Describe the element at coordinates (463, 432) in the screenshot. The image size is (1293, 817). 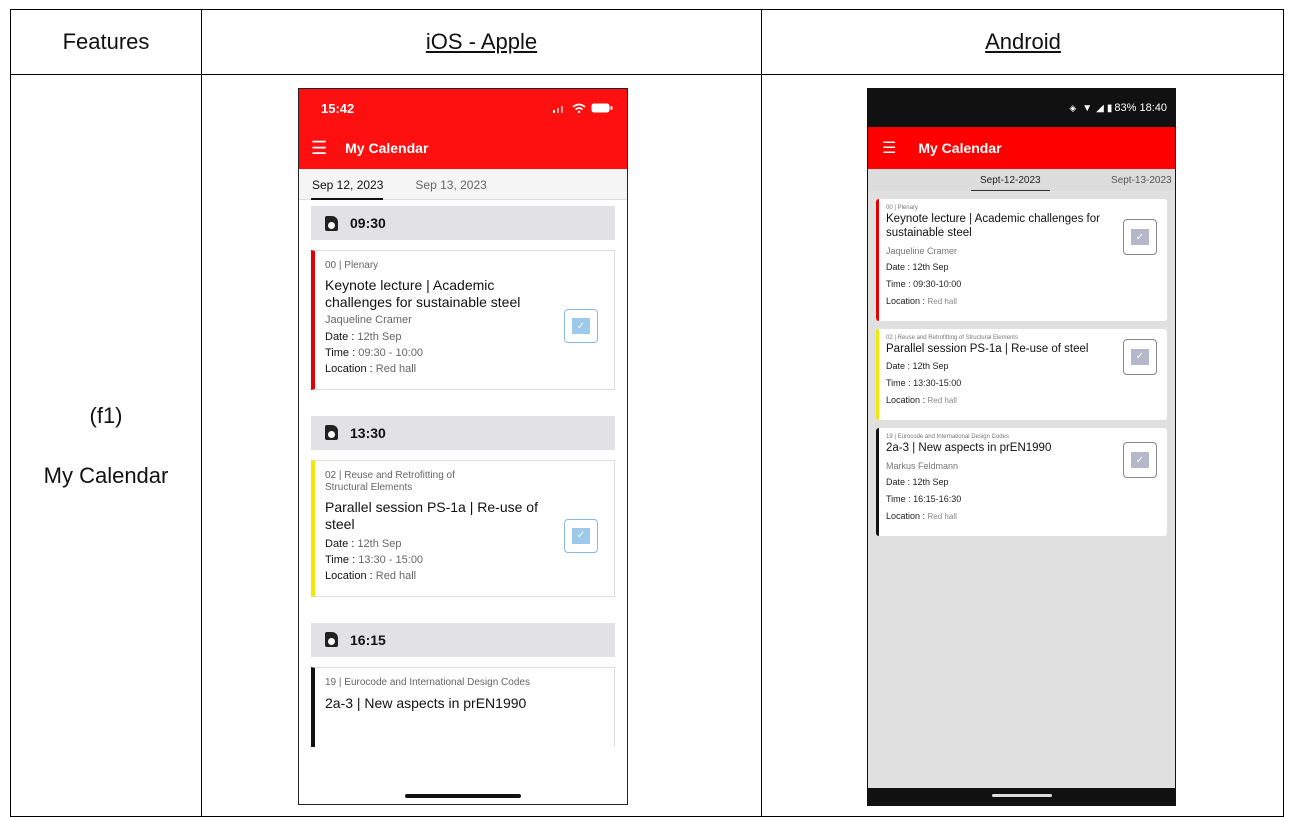
I see `time-slot-header: 13:30` at that location.